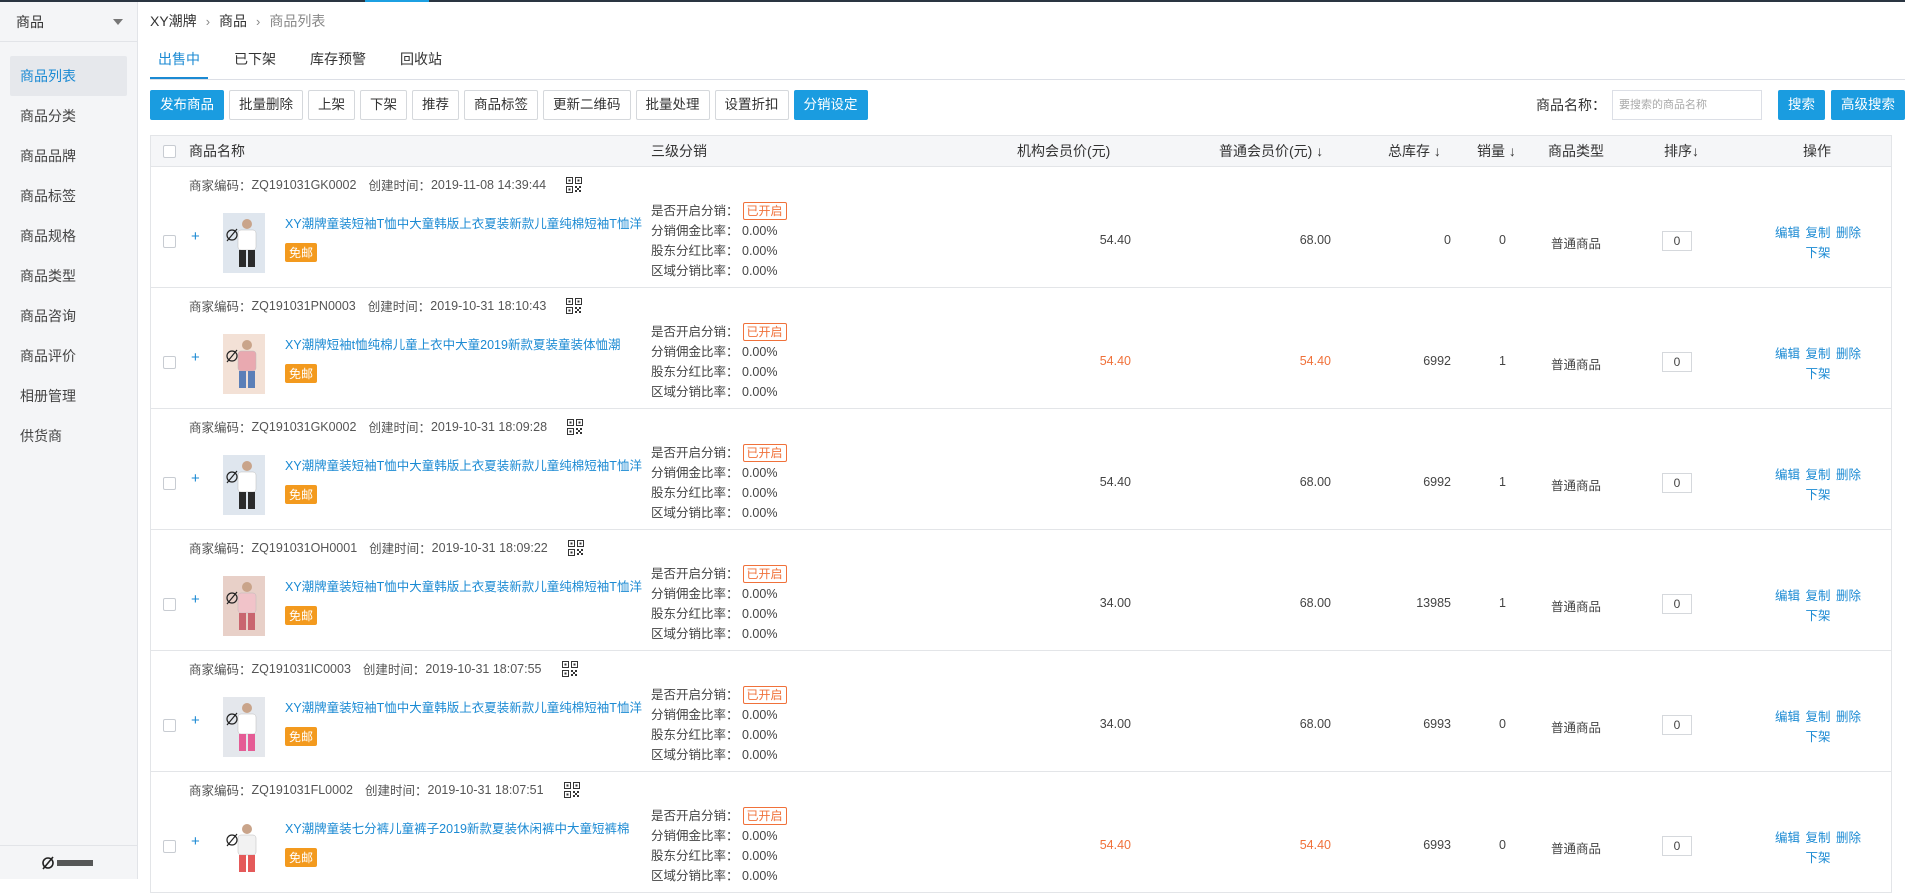 Image resolution: width=1905 pixels, height=893 pixels. I want to click on sidebar-item: 商品列表, so click(68, 76).